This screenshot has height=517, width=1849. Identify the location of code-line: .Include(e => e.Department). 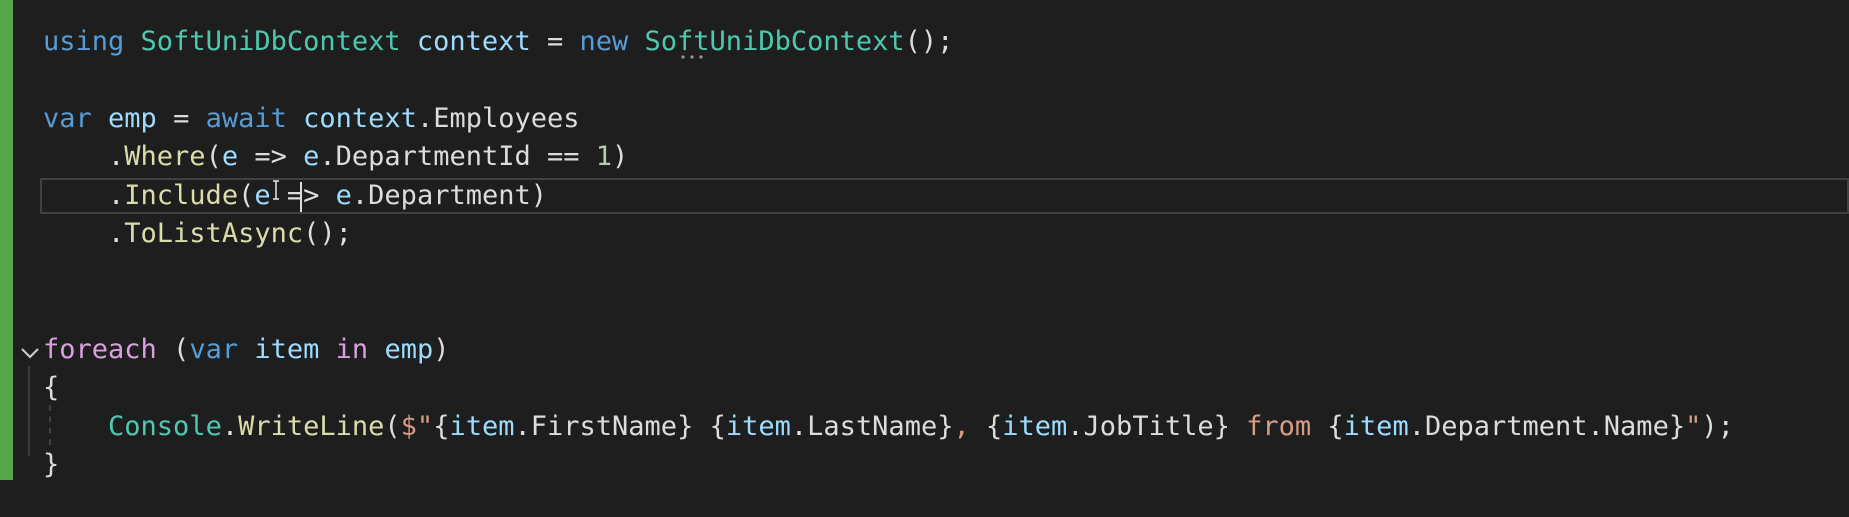
(295, 196).